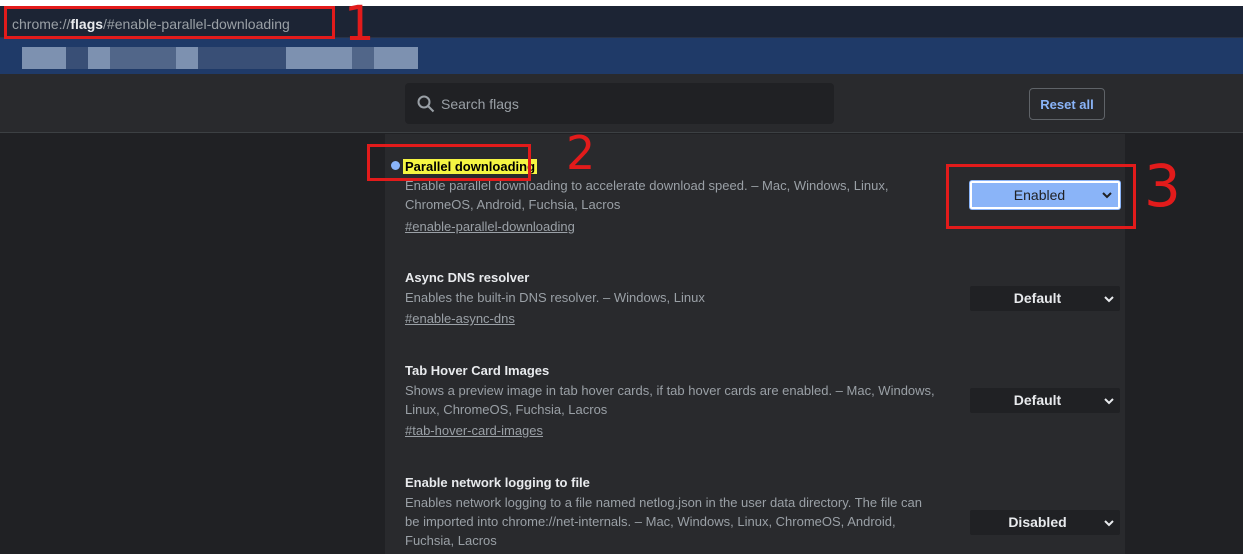 This screenshot has height=554, width=1243. I want to click on annotation-number-1: 1, so click(359, 26).